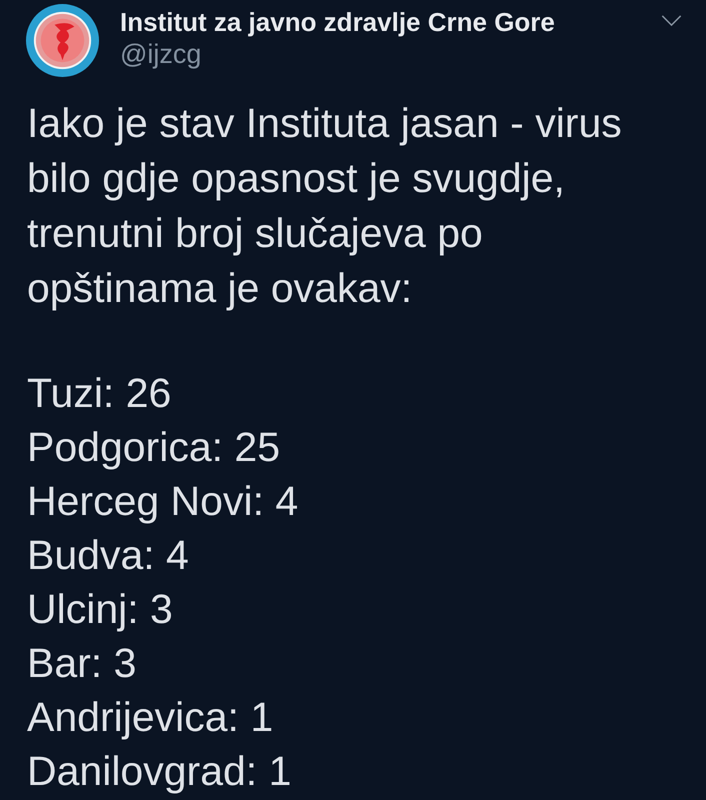 This screenshot has height=800, width=706. I want to click on institute-logo-icon, so click(62, 40).